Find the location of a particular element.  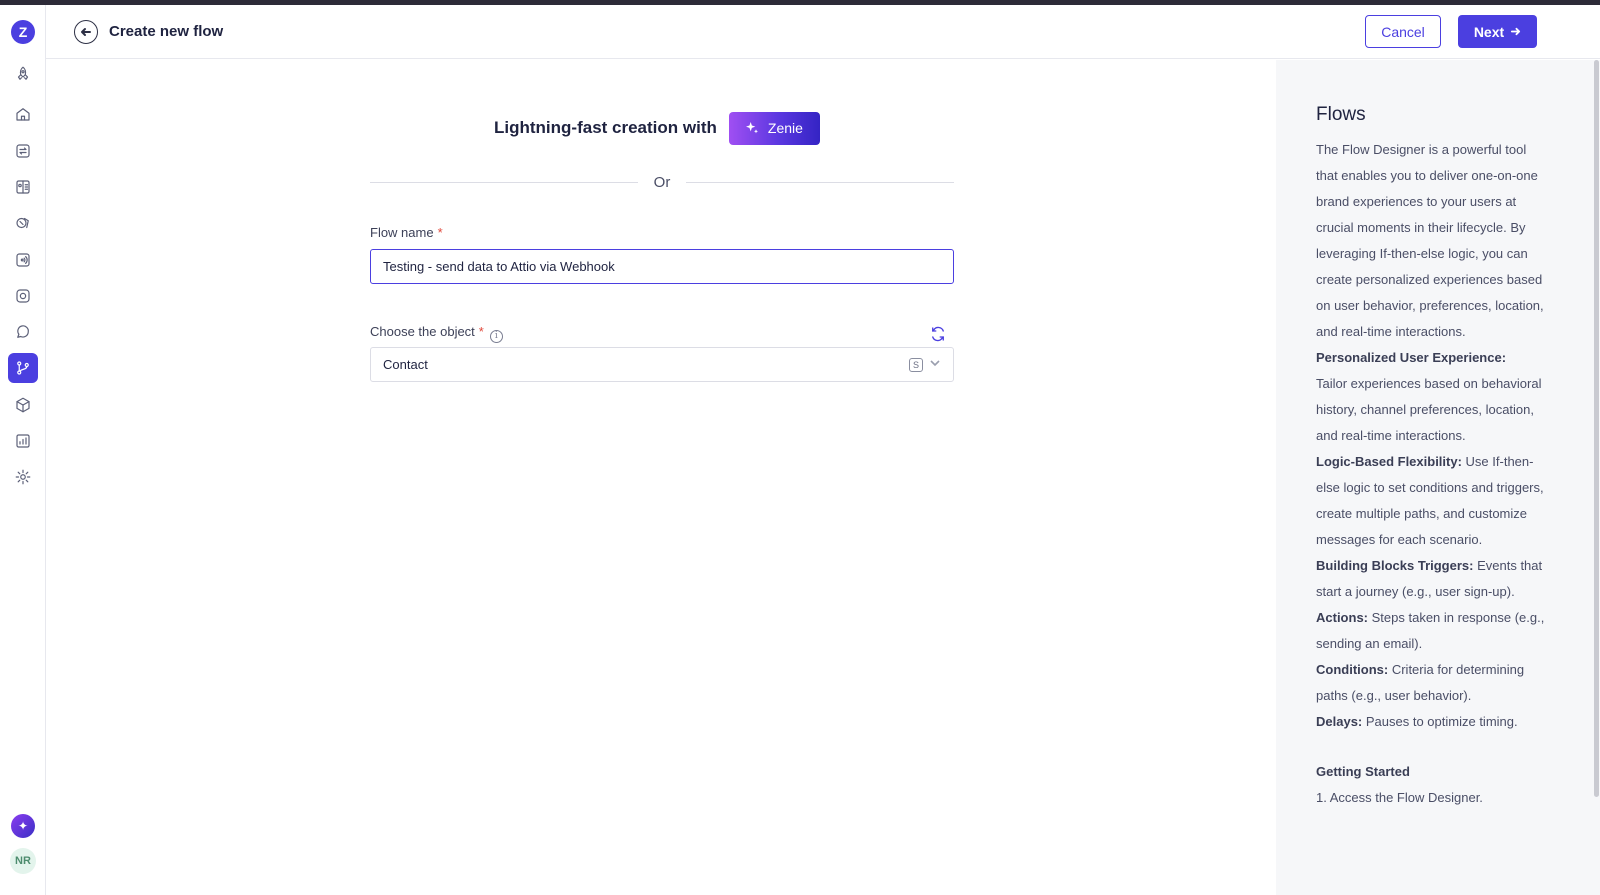

home-icon is located at coordinates (23, 114).